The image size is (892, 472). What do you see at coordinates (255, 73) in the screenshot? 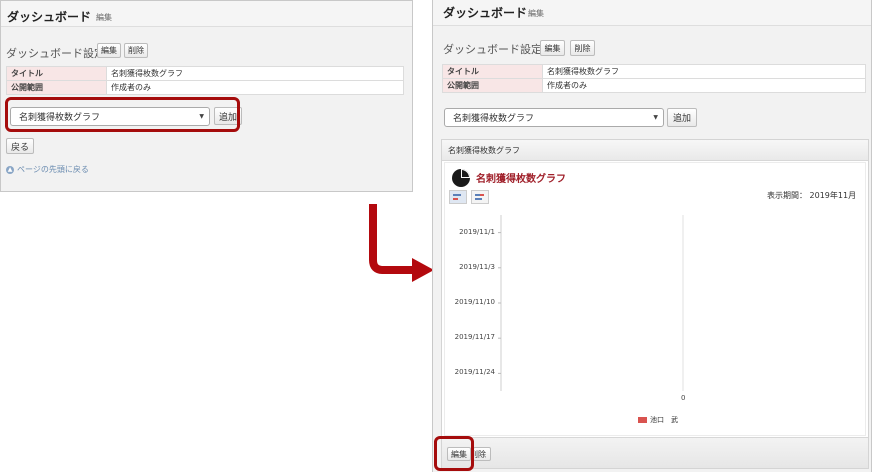
I see `left-title-value: 名刺獲得枚数グラフ` at bounding box center [255, 73].